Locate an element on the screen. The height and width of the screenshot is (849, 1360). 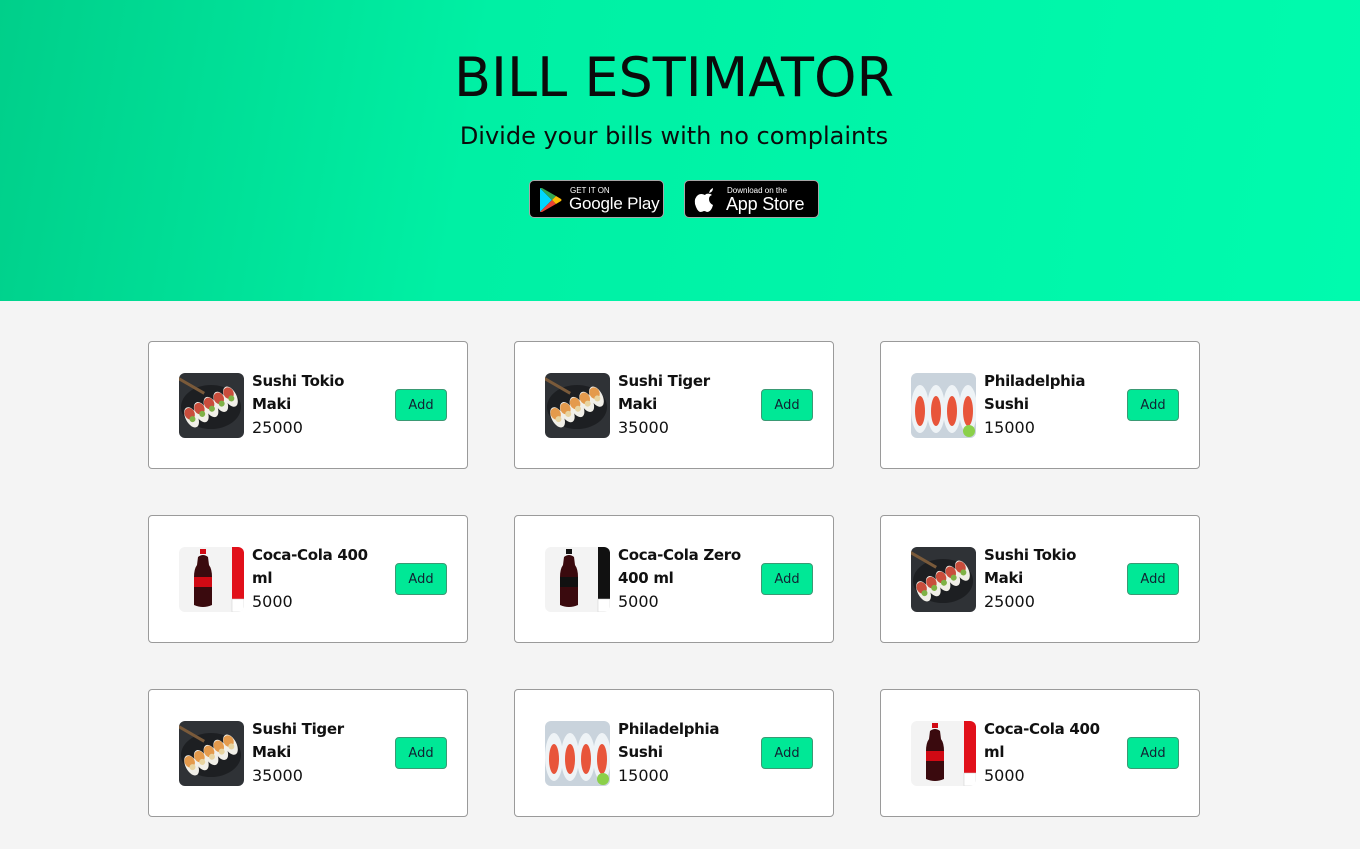
app-store-label: App Store is located at coordinates (765, 204).